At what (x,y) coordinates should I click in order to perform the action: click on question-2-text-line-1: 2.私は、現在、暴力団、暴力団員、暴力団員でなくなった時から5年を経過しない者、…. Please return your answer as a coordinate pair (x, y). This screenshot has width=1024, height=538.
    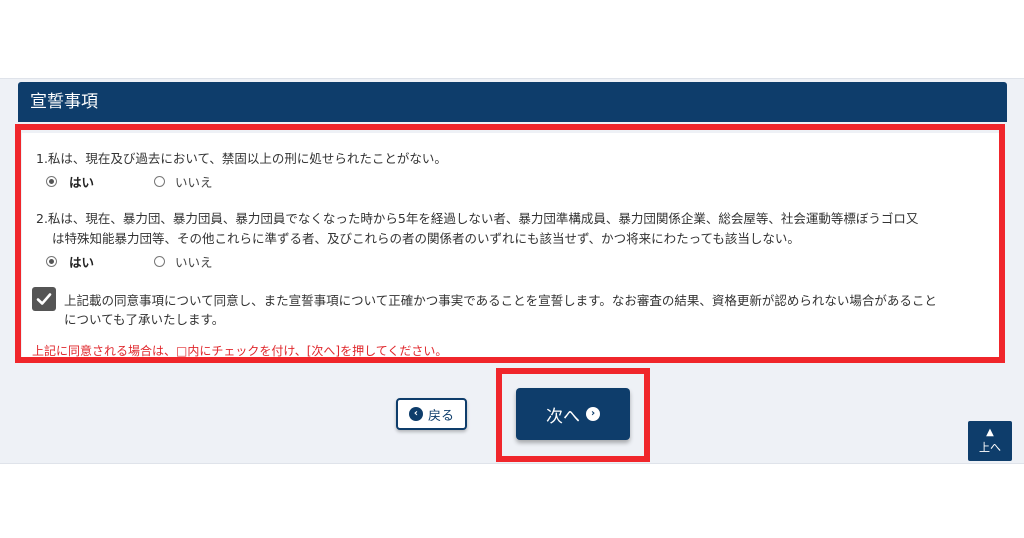
    Looking at the image, I should click on (477, 218).